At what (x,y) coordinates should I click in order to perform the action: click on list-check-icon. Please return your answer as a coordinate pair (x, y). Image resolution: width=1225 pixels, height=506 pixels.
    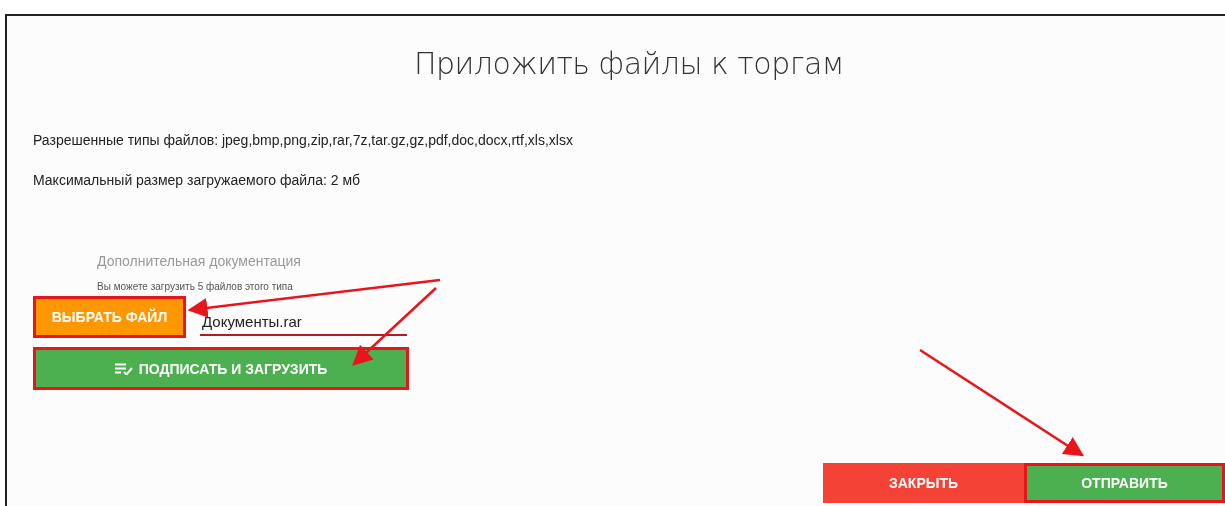
    Looking at the image, I should click on (123, 368).